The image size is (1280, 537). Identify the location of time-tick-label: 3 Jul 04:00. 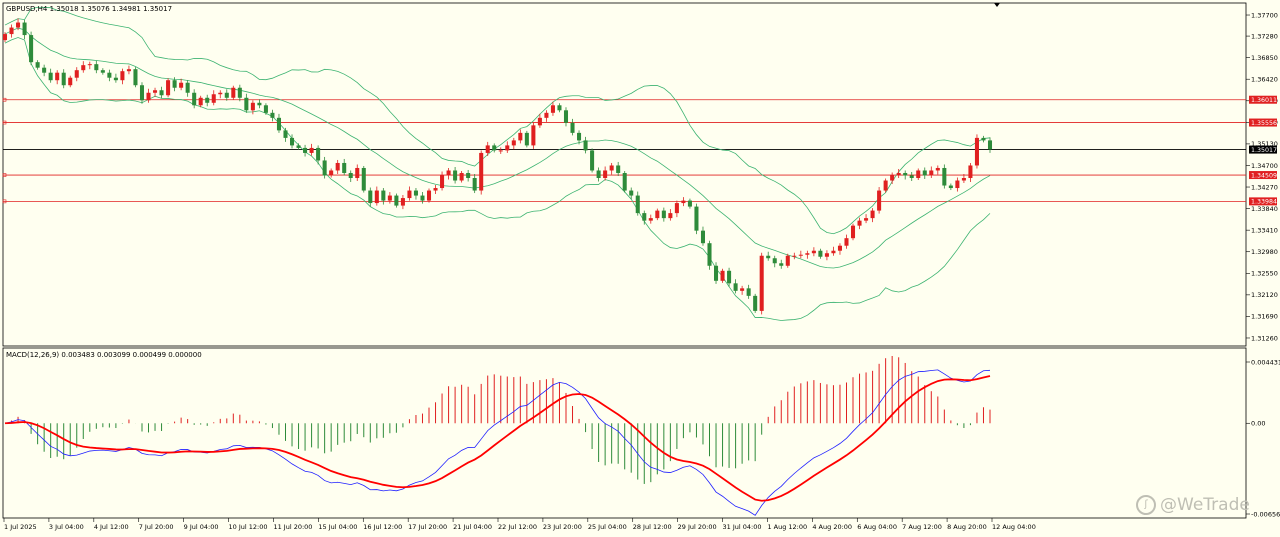
(66, 527).